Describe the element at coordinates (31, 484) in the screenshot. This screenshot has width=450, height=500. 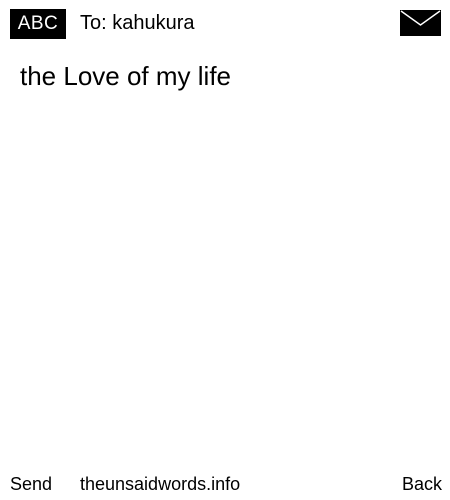
I see `send-button: Send` at that location.